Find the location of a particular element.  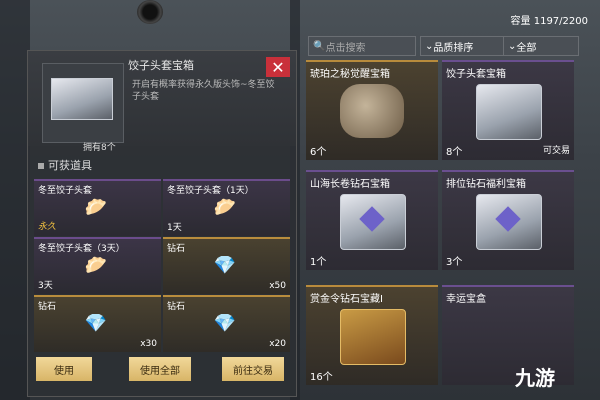

go-trade-button: 前往交易 is located at coordinates (253, 369).